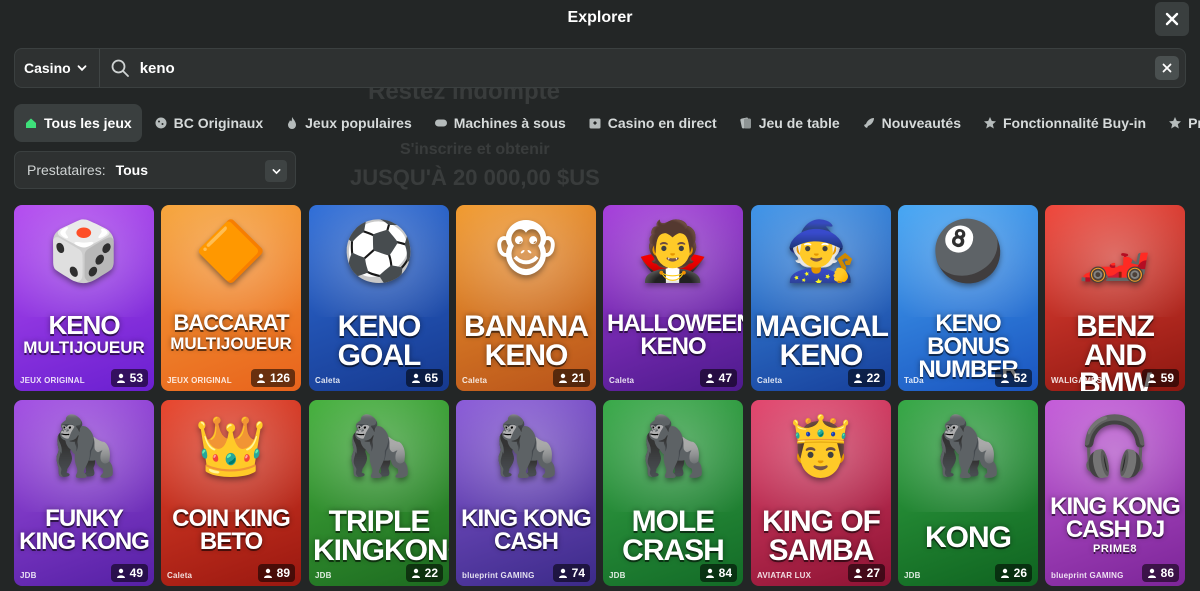  I want to click on tab-label: Machines à sous, so click(509, 123).